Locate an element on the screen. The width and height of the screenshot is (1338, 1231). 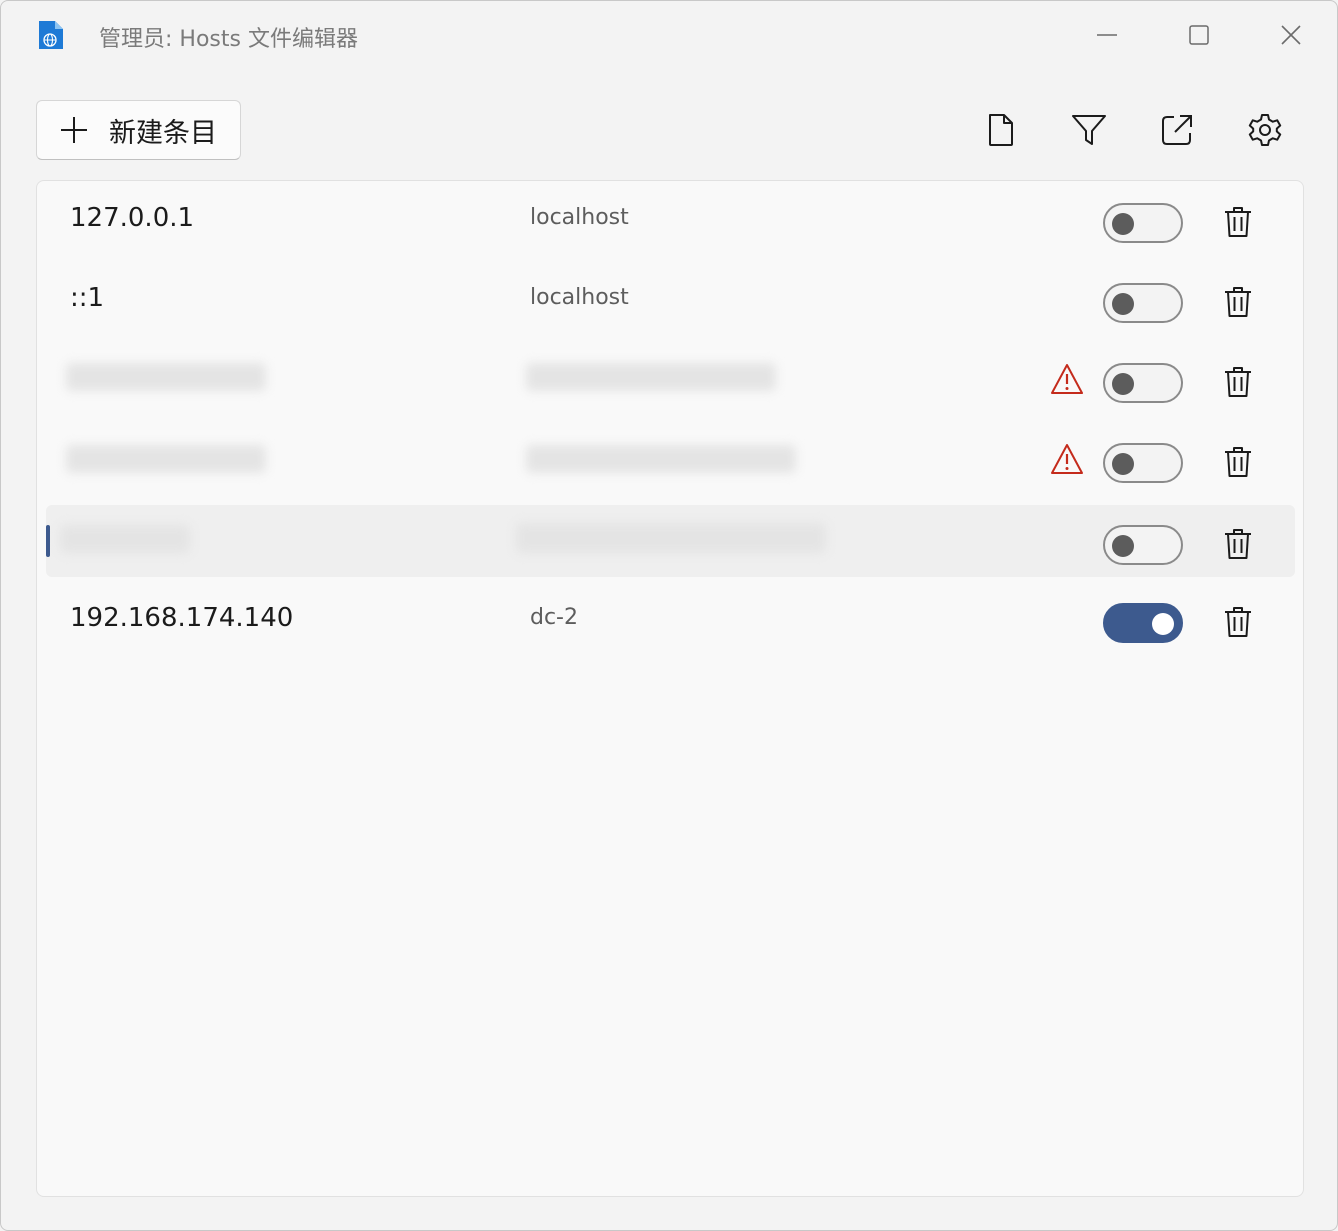
new-entry-button: 新建条目 is located at coordinates (138, 130).